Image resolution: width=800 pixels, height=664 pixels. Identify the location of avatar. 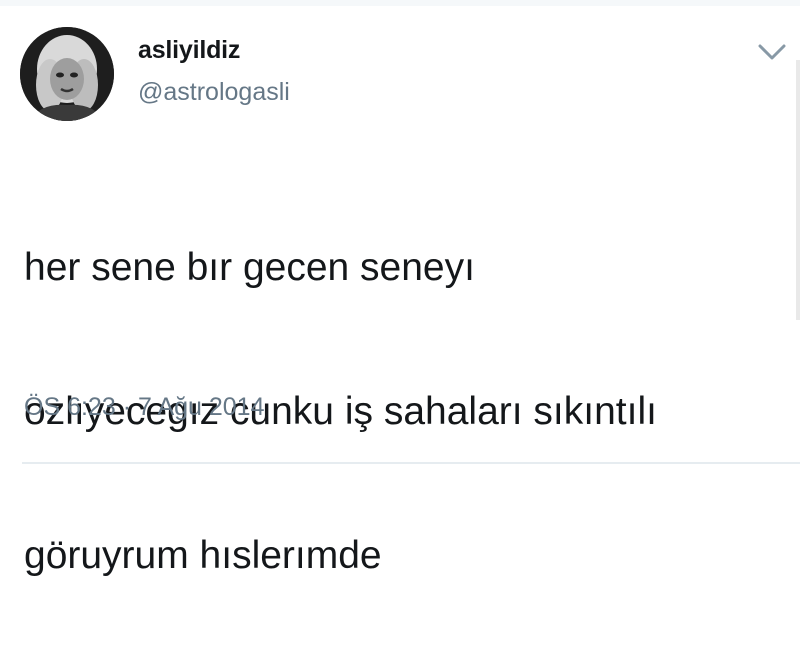
(67, 74).